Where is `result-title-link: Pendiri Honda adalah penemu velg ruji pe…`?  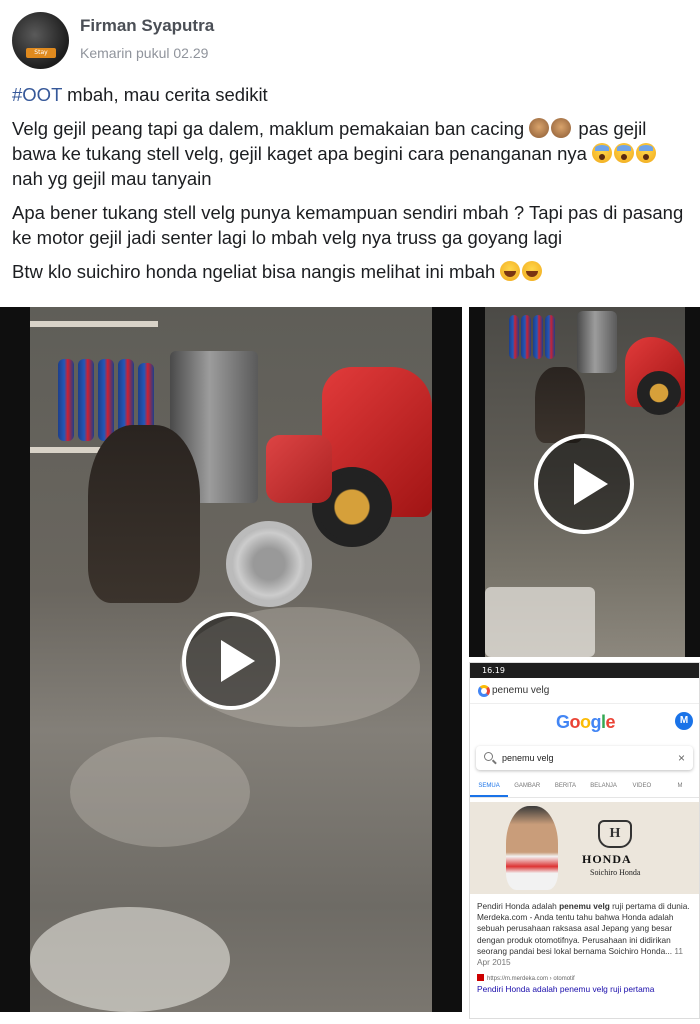
result-title-link: Pendiri Honda adalah penemu velg ruji pe… is located at coordinates (566, 989).